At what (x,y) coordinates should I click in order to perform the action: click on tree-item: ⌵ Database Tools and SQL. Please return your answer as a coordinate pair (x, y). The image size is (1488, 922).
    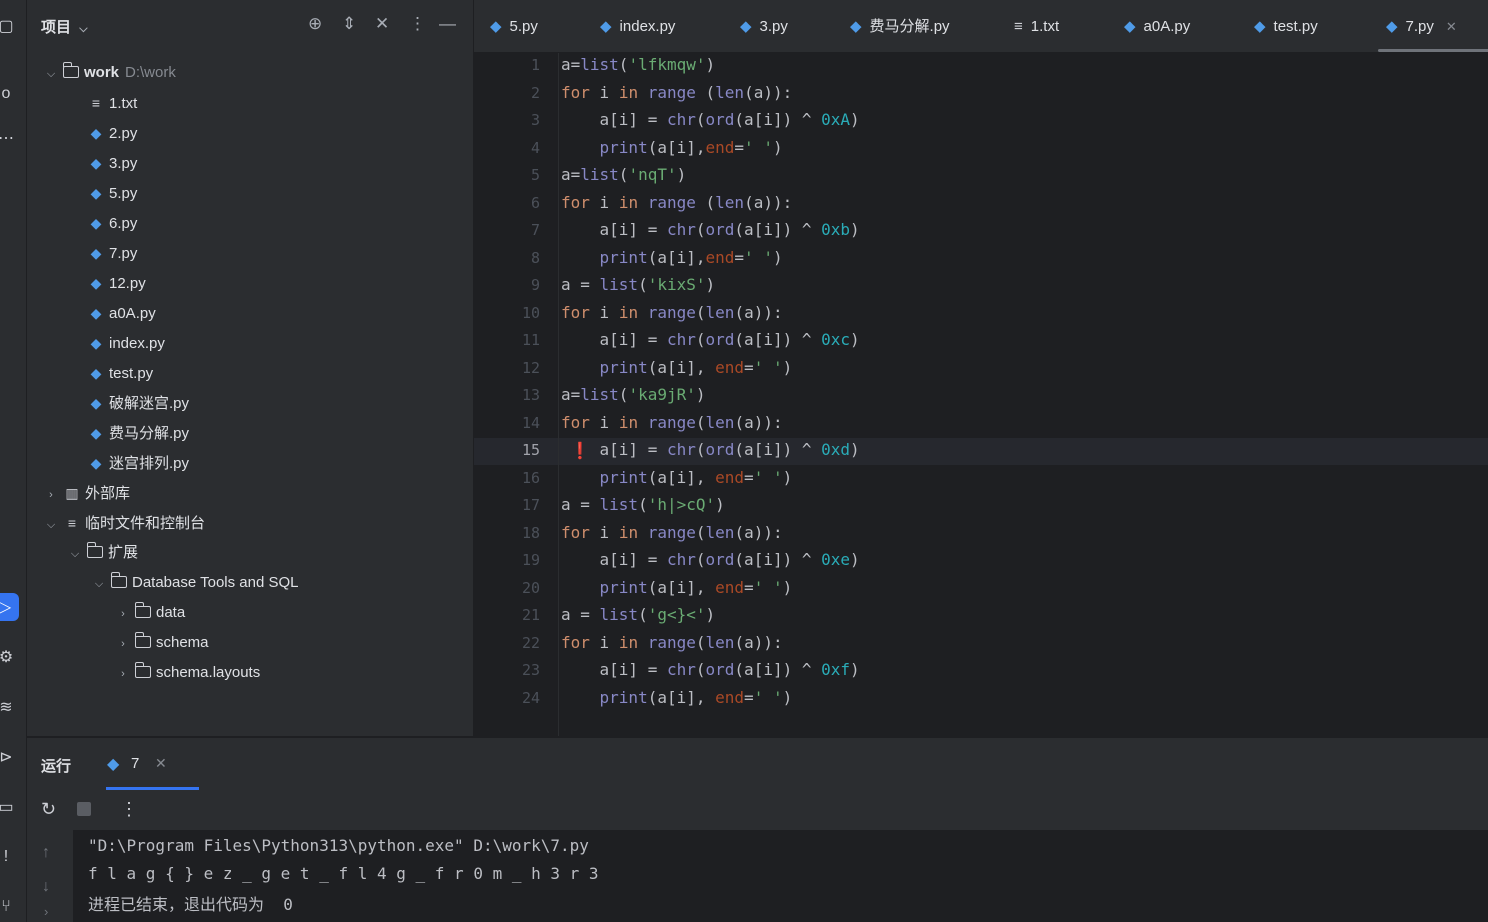
    Looking at the image, I should click on (195, 583).